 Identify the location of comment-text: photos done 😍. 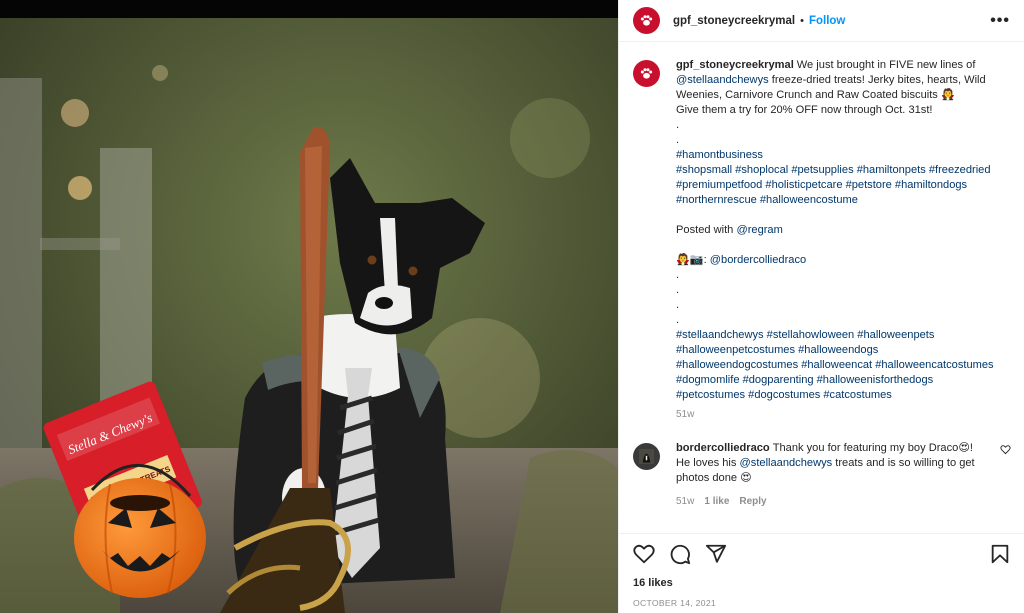
(714, 478).